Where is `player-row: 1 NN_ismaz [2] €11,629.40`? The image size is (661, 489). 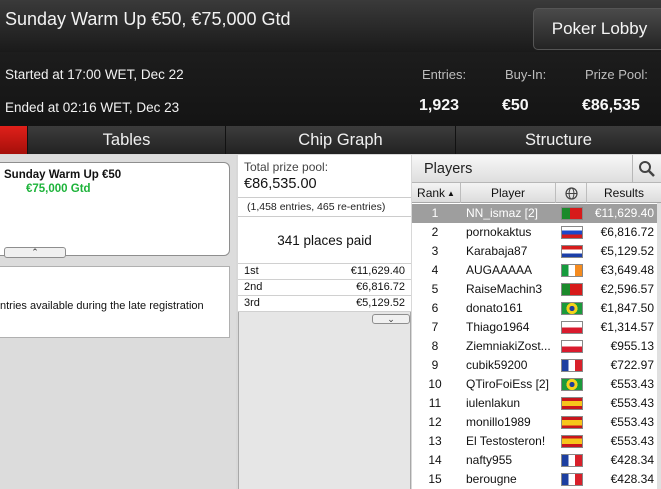 player-row: 1 NN_ismaz [2] €11,629.40 is located at coordinates (536, 213).